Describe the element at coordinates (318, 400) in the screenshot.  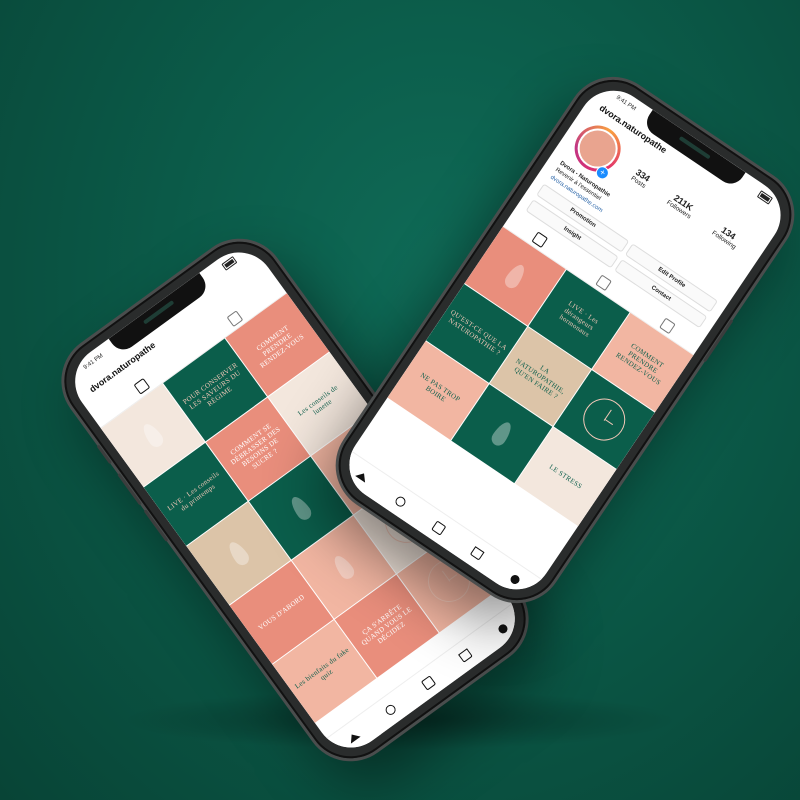
I see `post-caption: Les conseils de lunette` at that location.